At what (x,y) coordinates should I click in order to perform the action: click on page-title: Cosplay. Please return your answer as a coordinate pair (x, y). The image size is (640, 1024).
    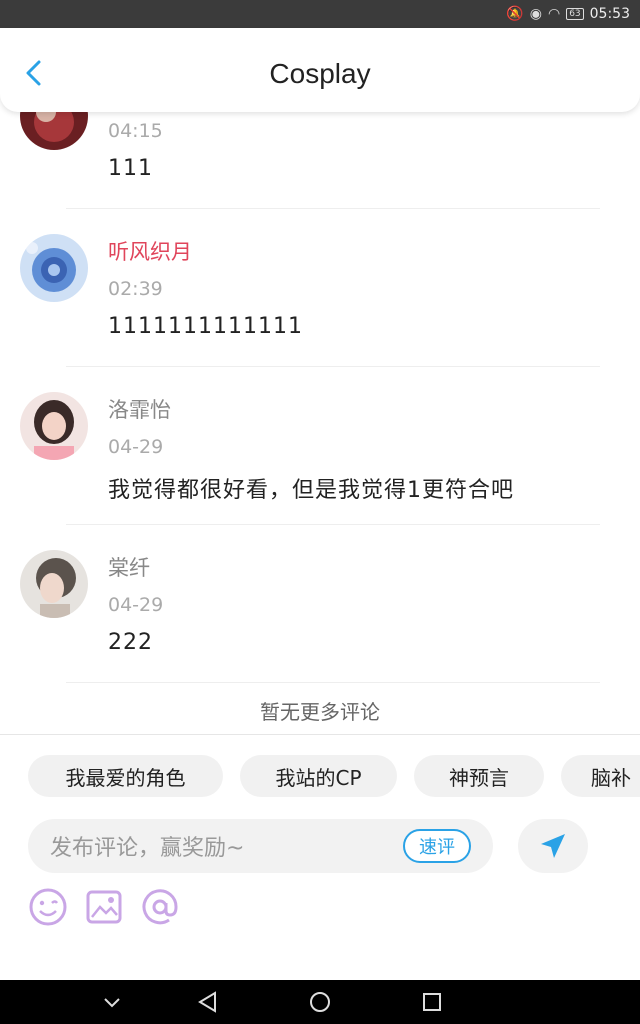
    Looking at the image, I should click on (320, 73).